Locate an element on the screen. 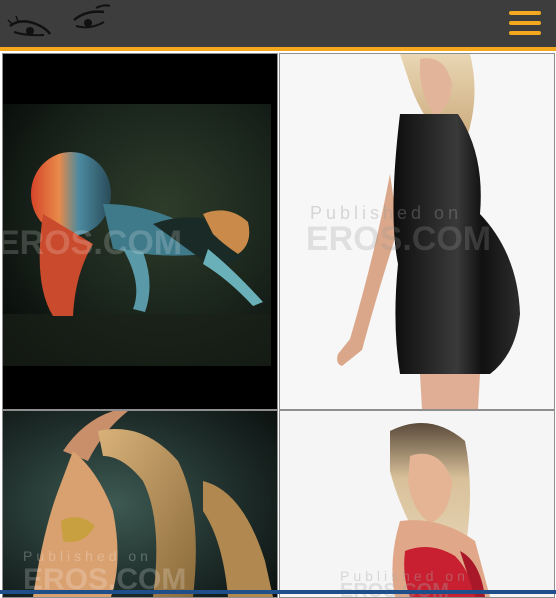  site-header is located at coordinates (278, 23).